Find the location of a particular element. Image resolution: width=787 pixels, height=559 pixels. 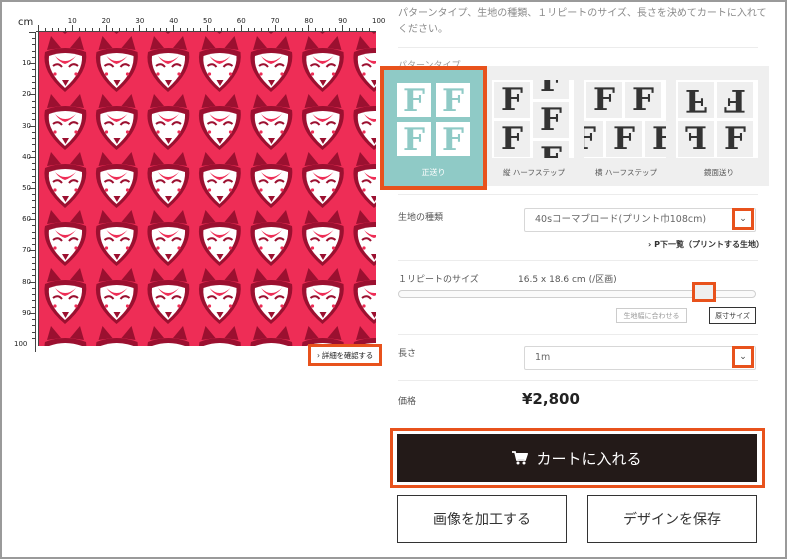

edit-image-button: 画像を加工する is located at coordinates (482, 519).